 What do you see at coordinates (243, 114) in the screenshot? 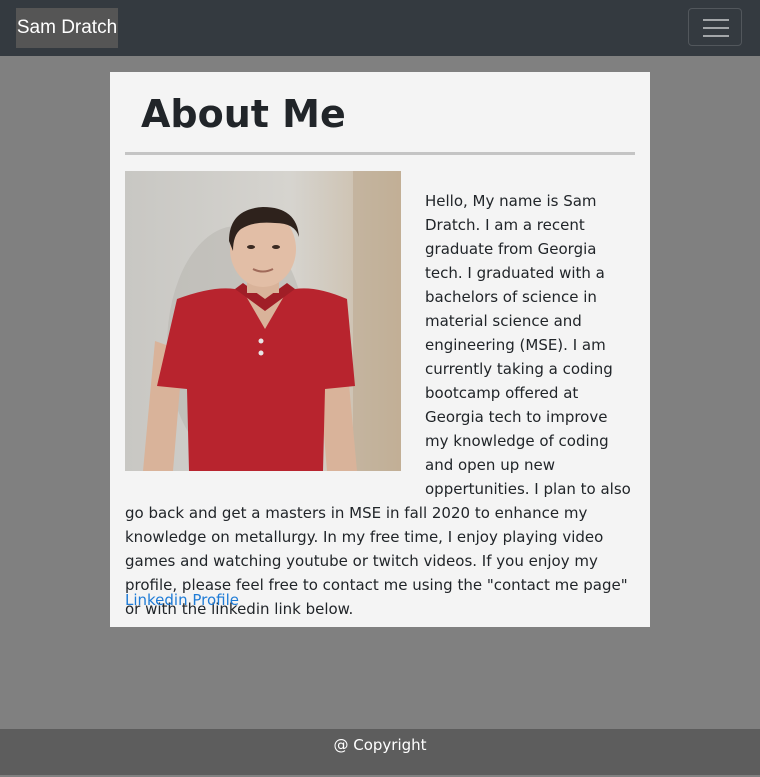
I see `page-title: About Me` at bounding box center [243, 114].